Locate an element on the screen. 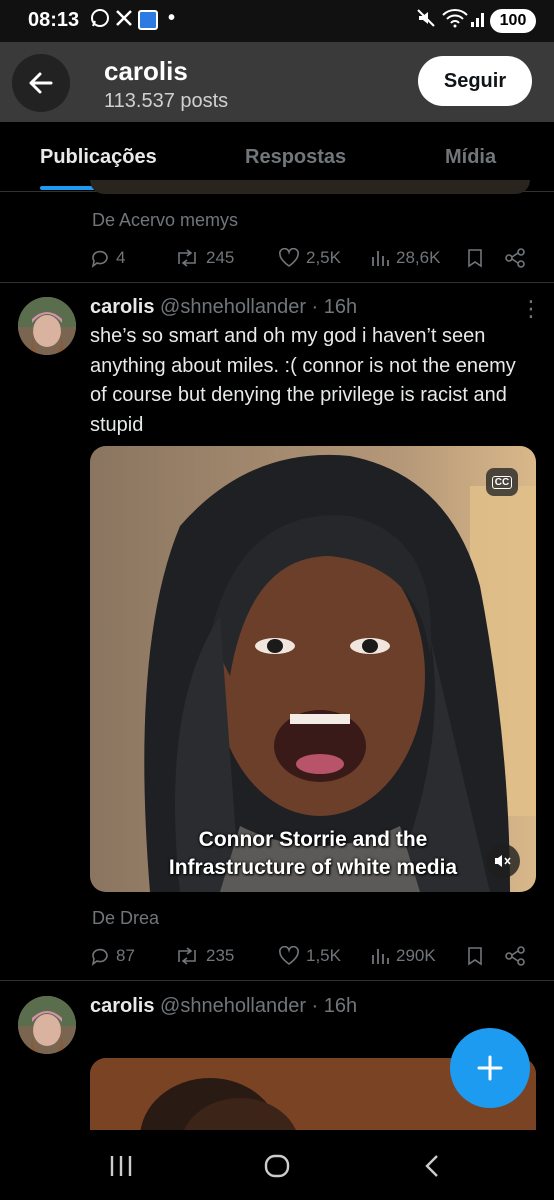 The image size is (554, 1200). recent-apps-button is located at coordinates (121, 1168).